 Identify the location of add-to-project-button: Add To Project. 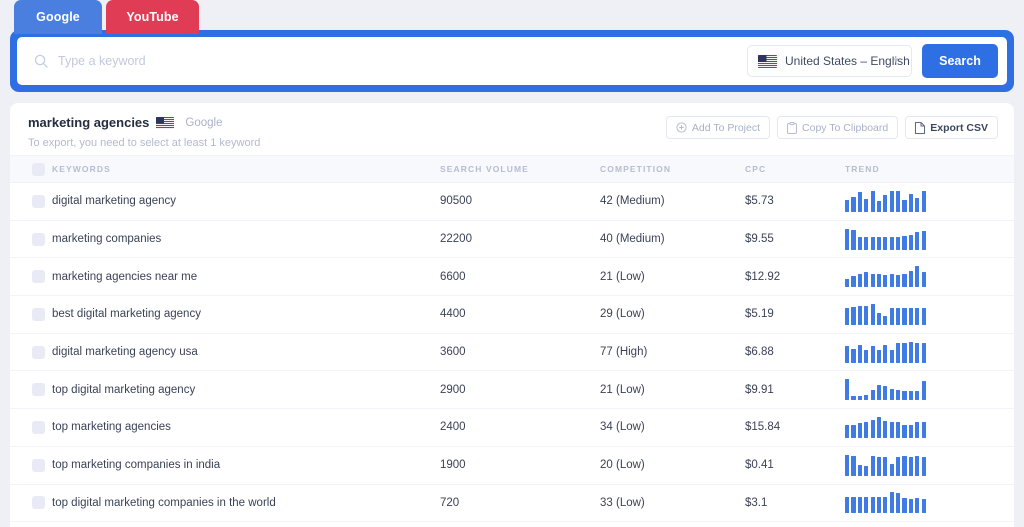
(718, 127).